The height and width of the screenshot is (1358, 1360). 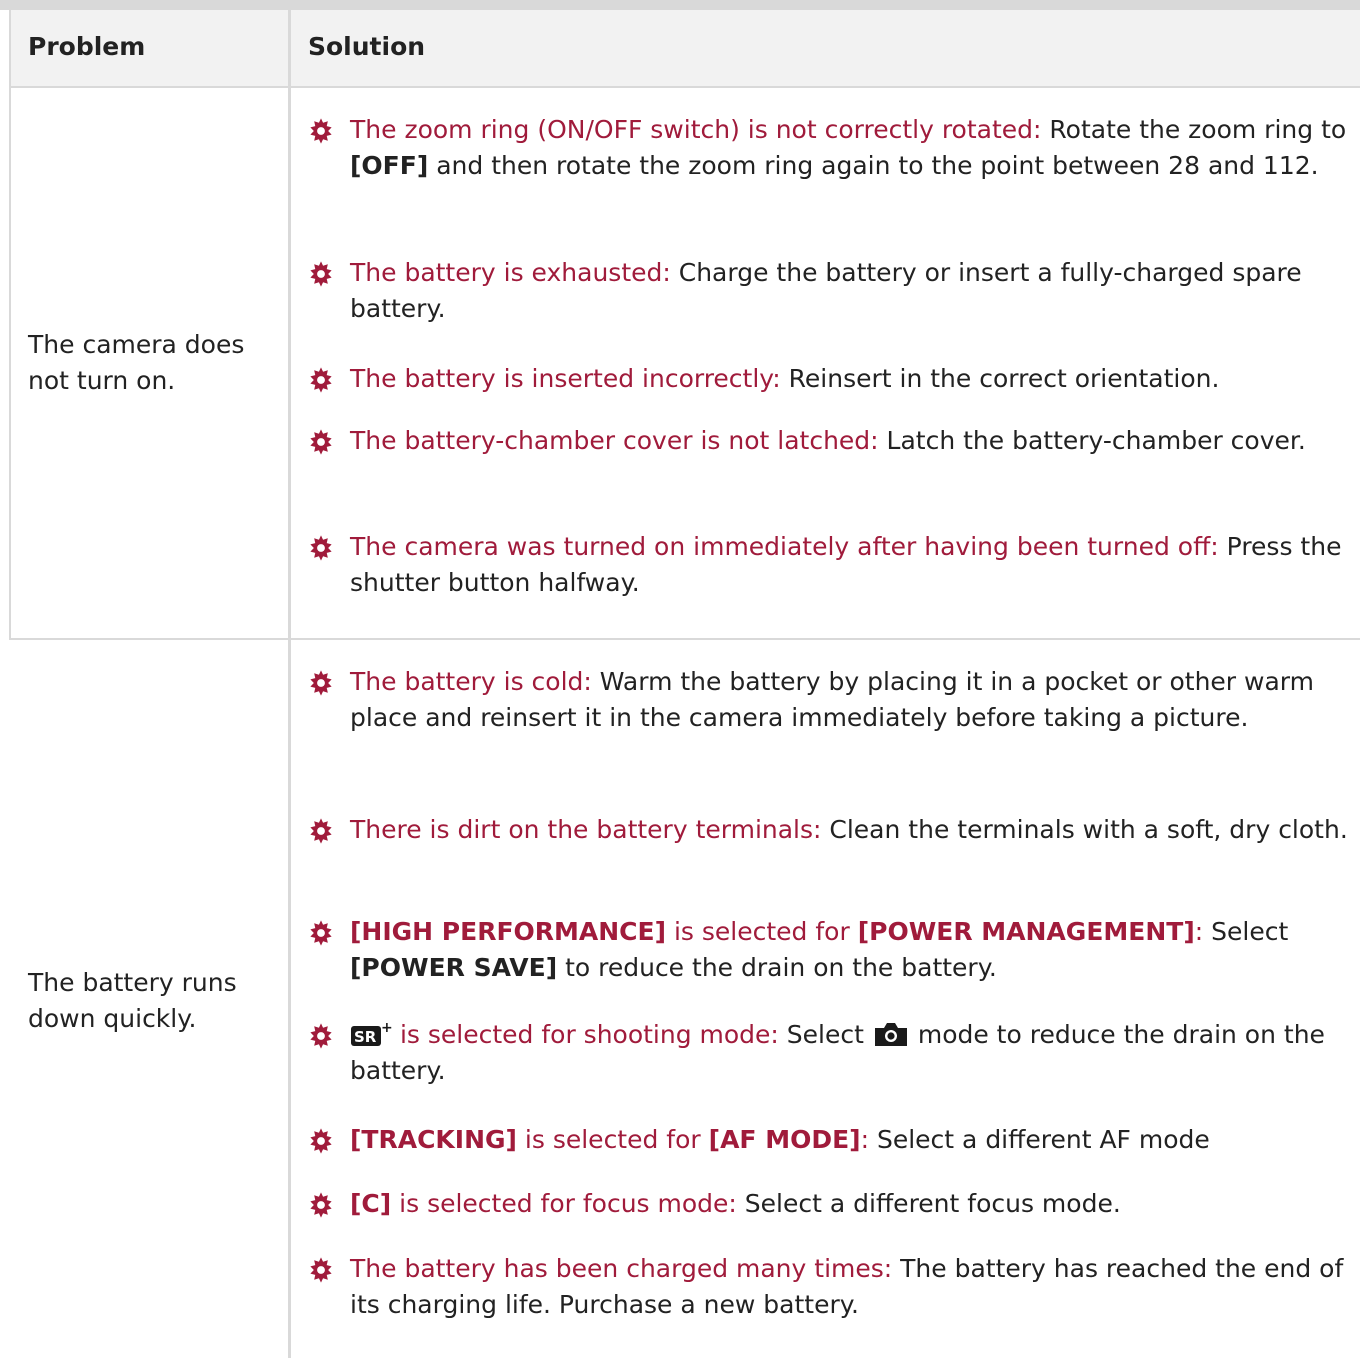 I want to click on solution-text: Reinsert in the correct orientation., so click(x=1000, y=378).